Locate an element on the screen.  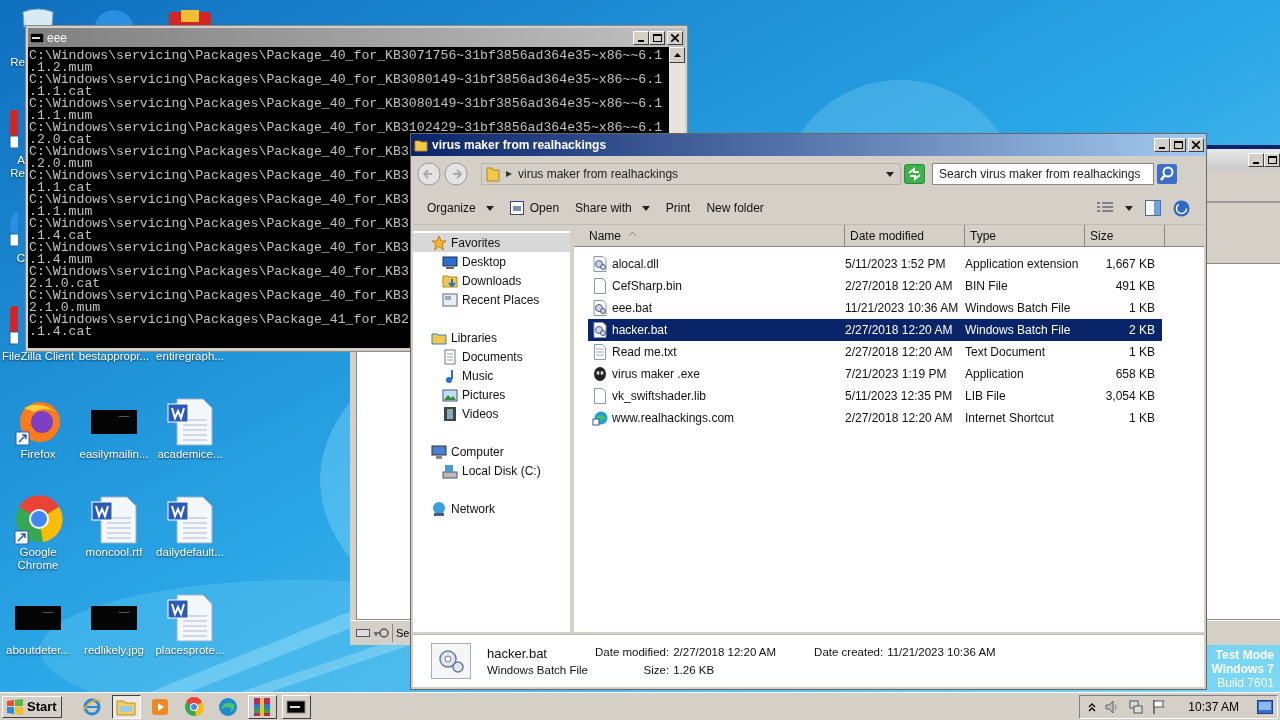
column-header: Name is located at coordinates (709, 235).